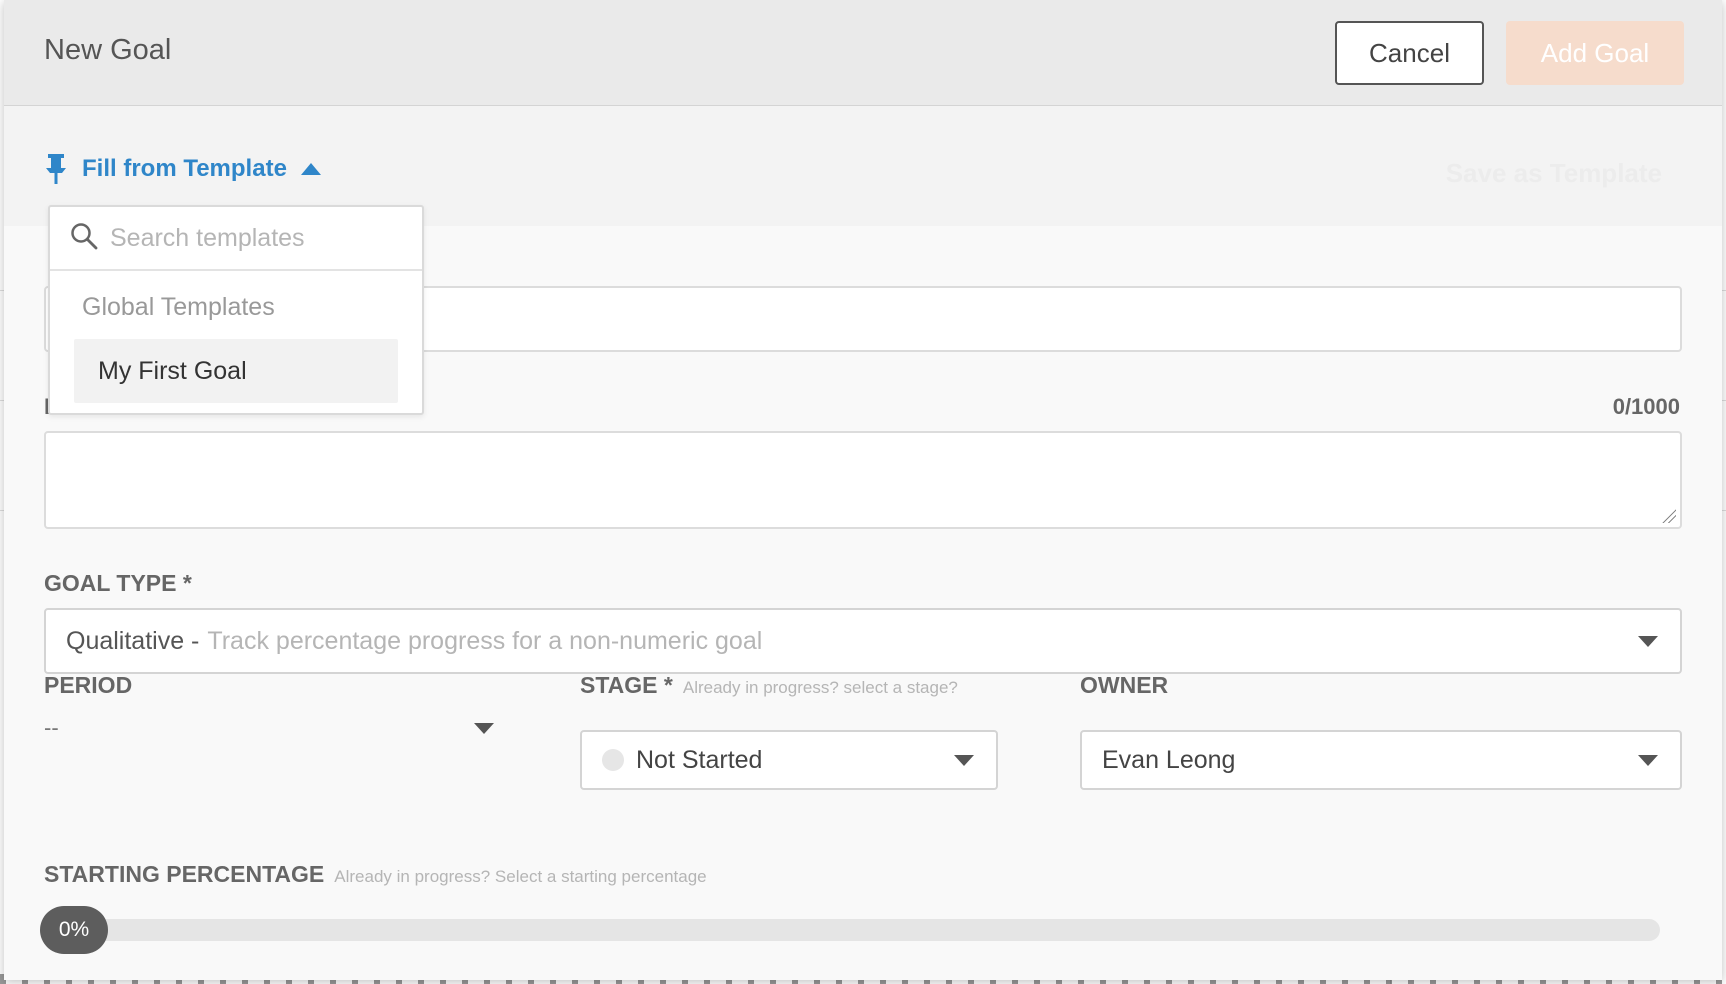  I want to click on period-label-text: PERIOD, so click(88, 685).